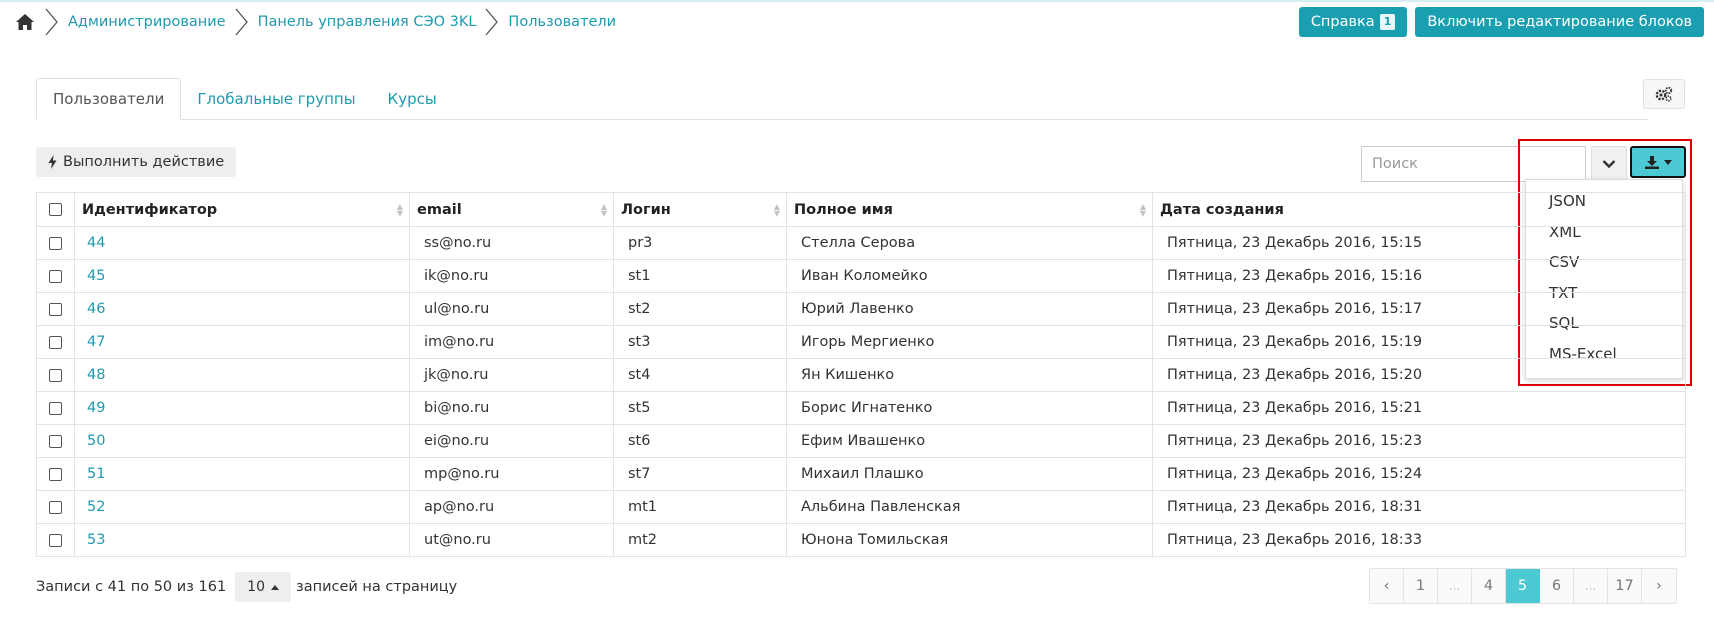 The height and width of the screenshot is (620, 1714). Describe the element at coordinates (275, 587) in the screenshot. I see `caret-up-icon` at that location.